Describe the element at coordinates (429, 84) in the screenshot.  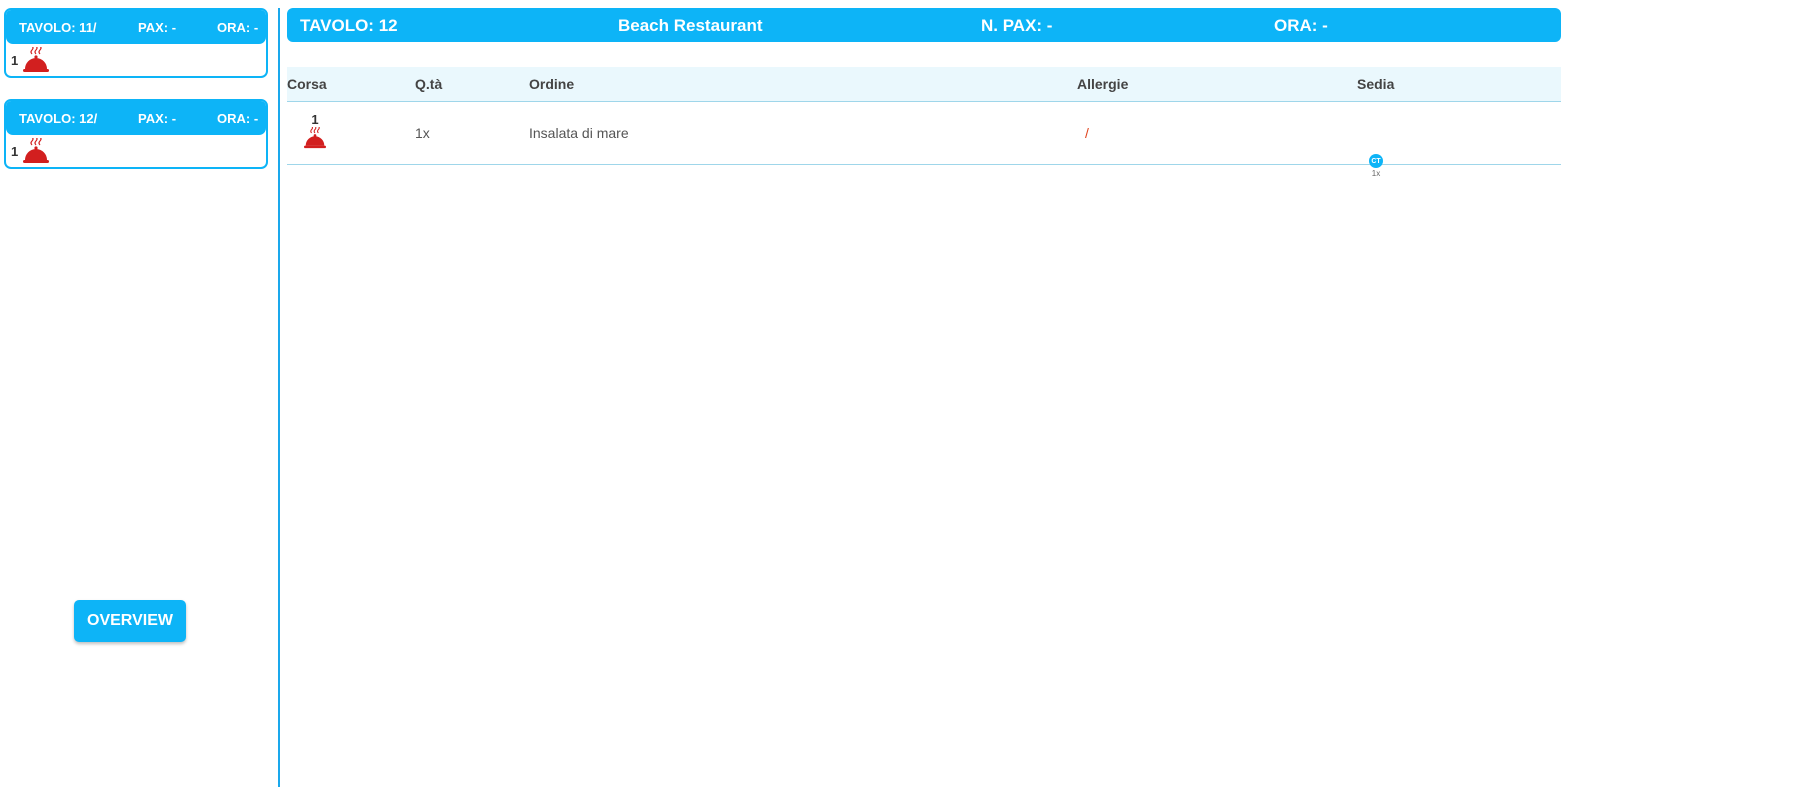
I see `column-header-qty: Q.tà` at that location.